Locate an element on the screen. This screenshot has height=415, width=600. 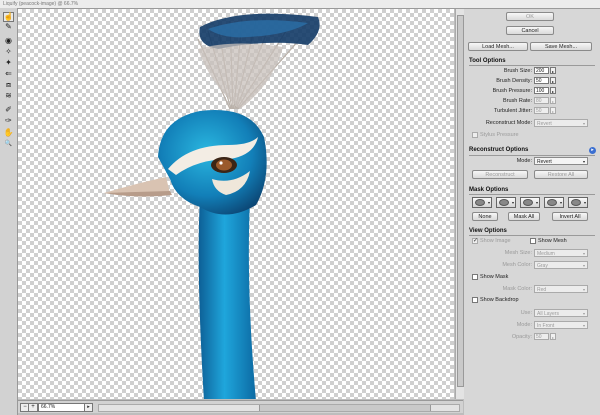
reconstruct-options-title: Reconstruct Options is located at coordinates (499, 150).